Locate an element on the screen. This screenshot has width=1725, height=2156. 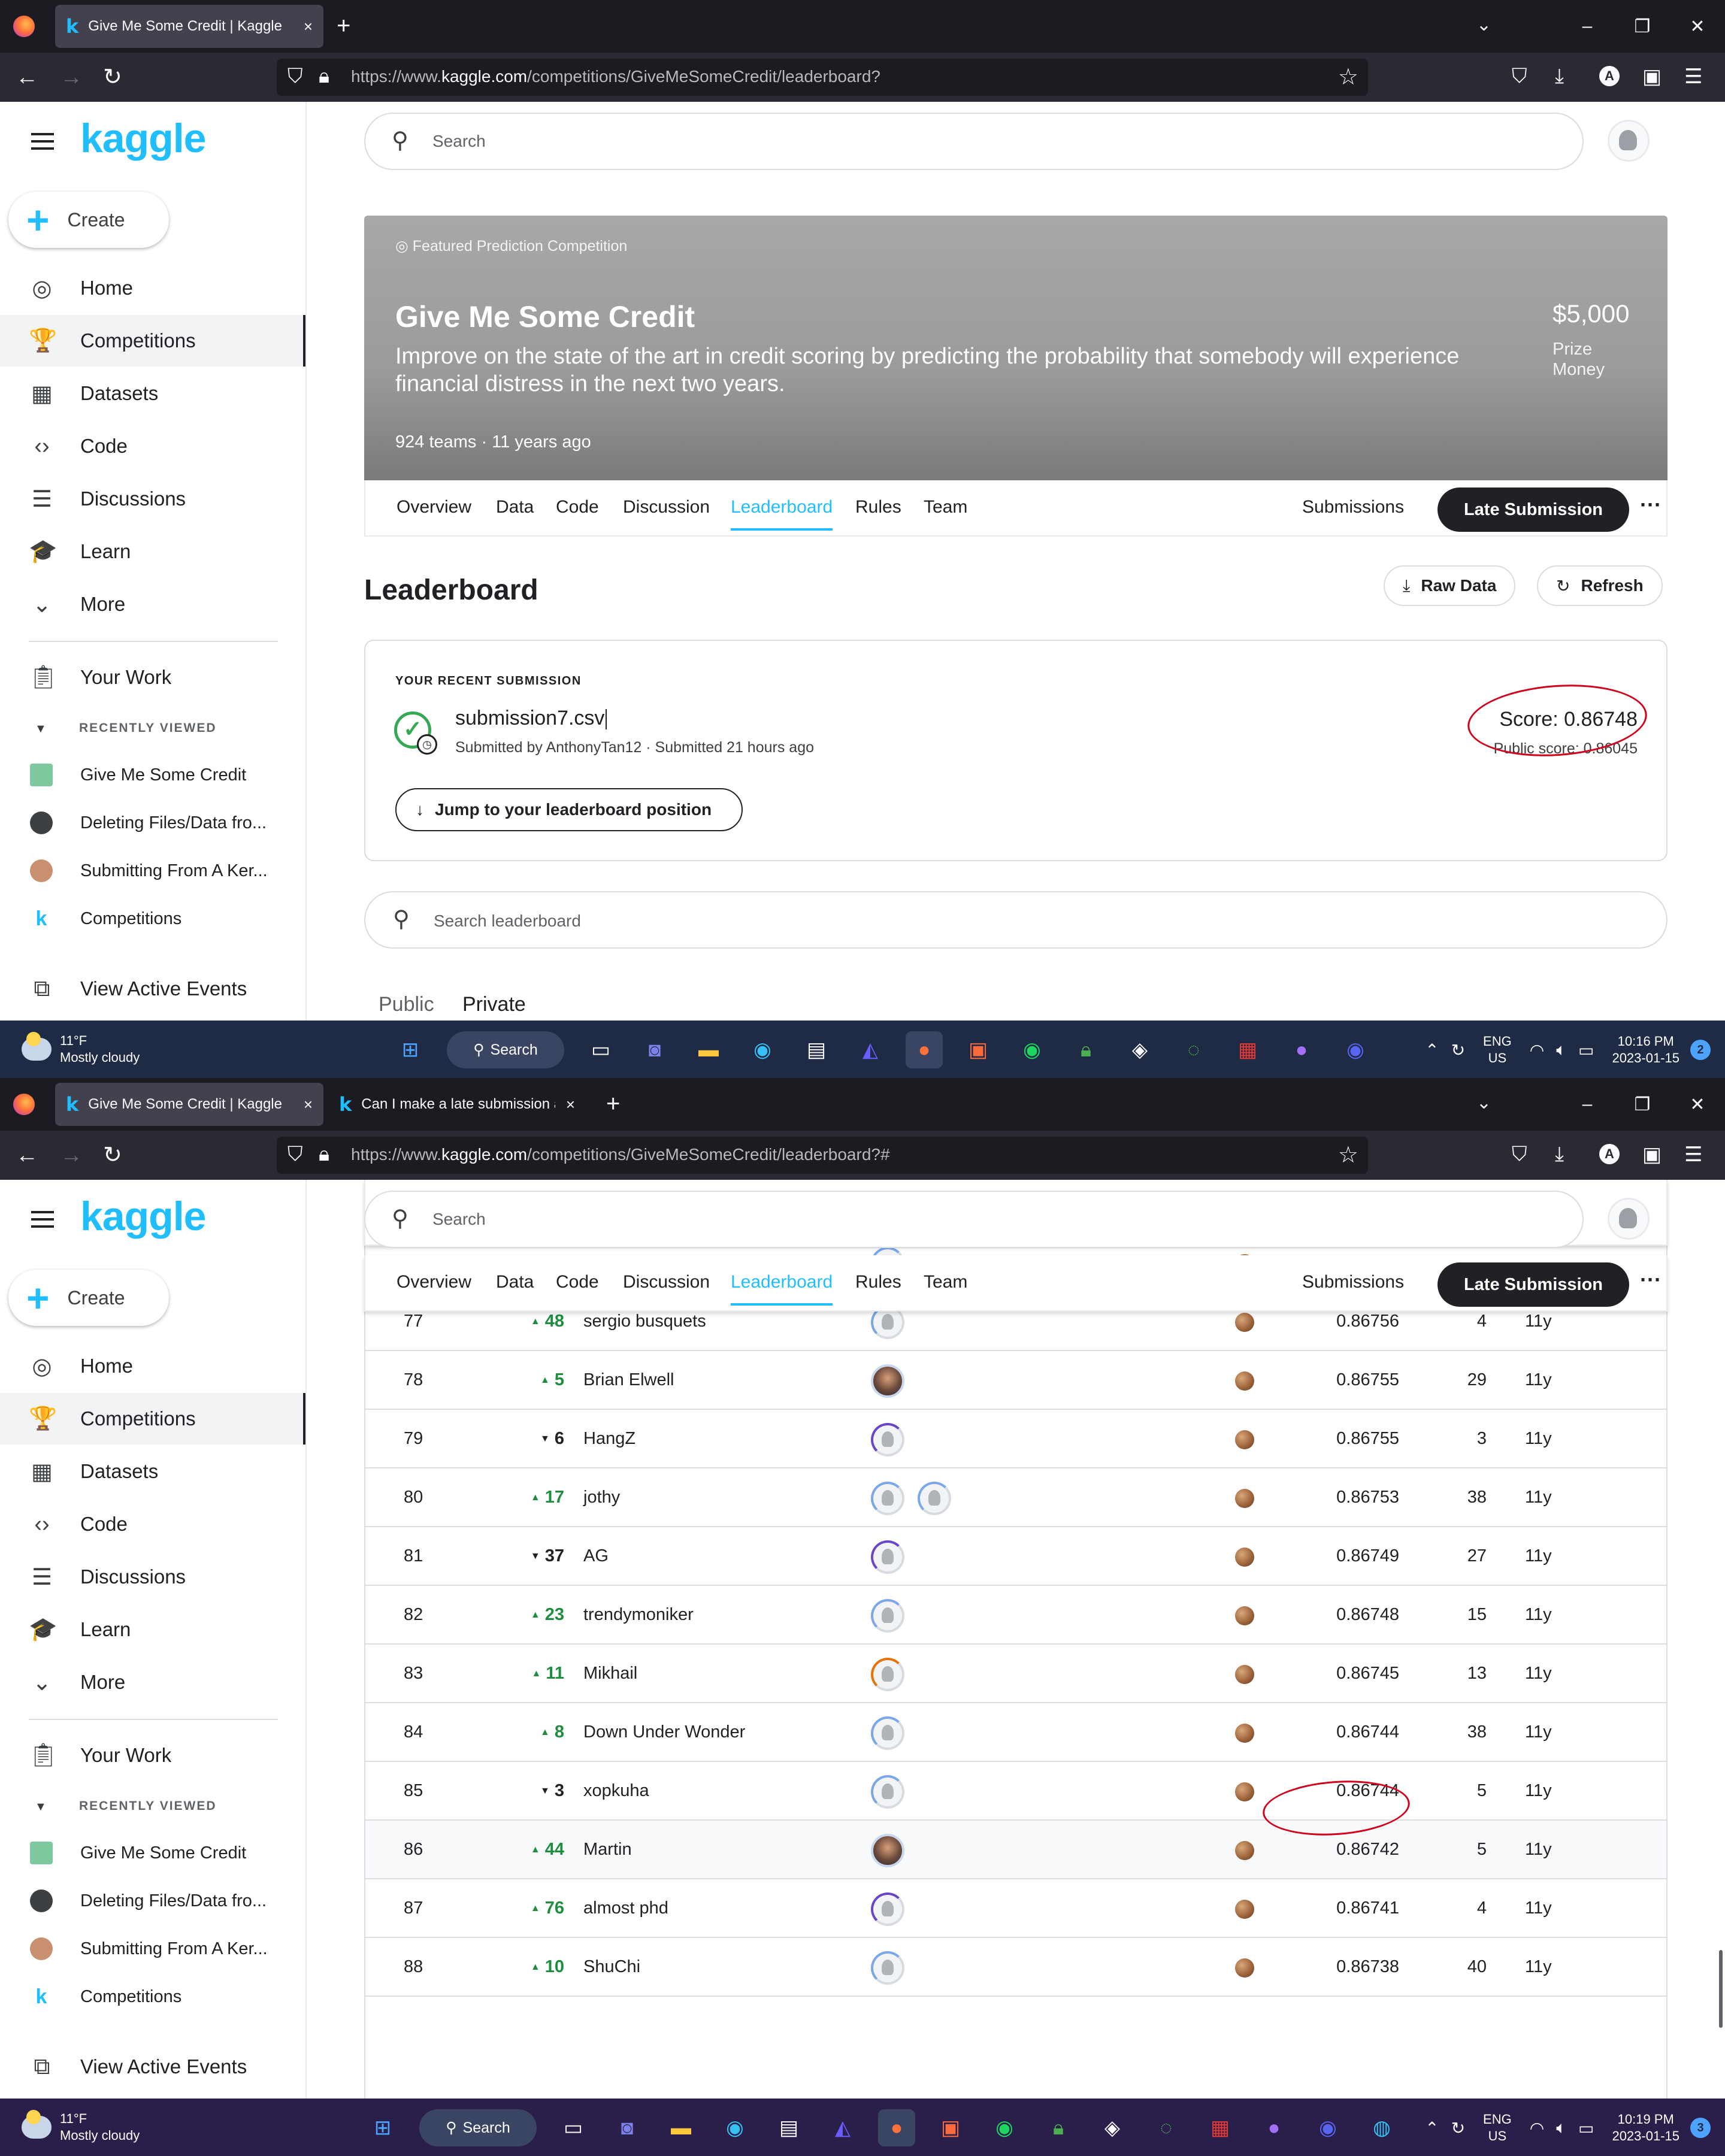
language-indicator: ENG US is located at coordinates (1497, 2128).